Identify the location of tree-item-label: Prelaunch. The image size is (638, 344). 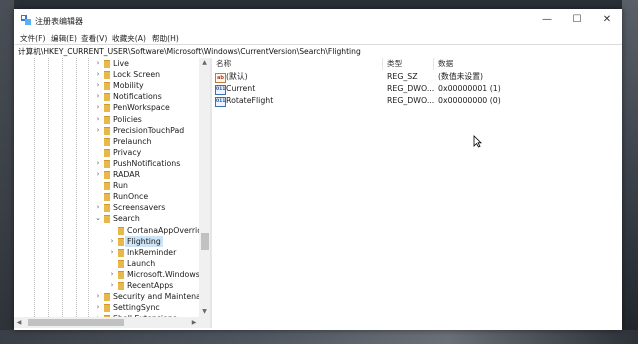
(132, 141).